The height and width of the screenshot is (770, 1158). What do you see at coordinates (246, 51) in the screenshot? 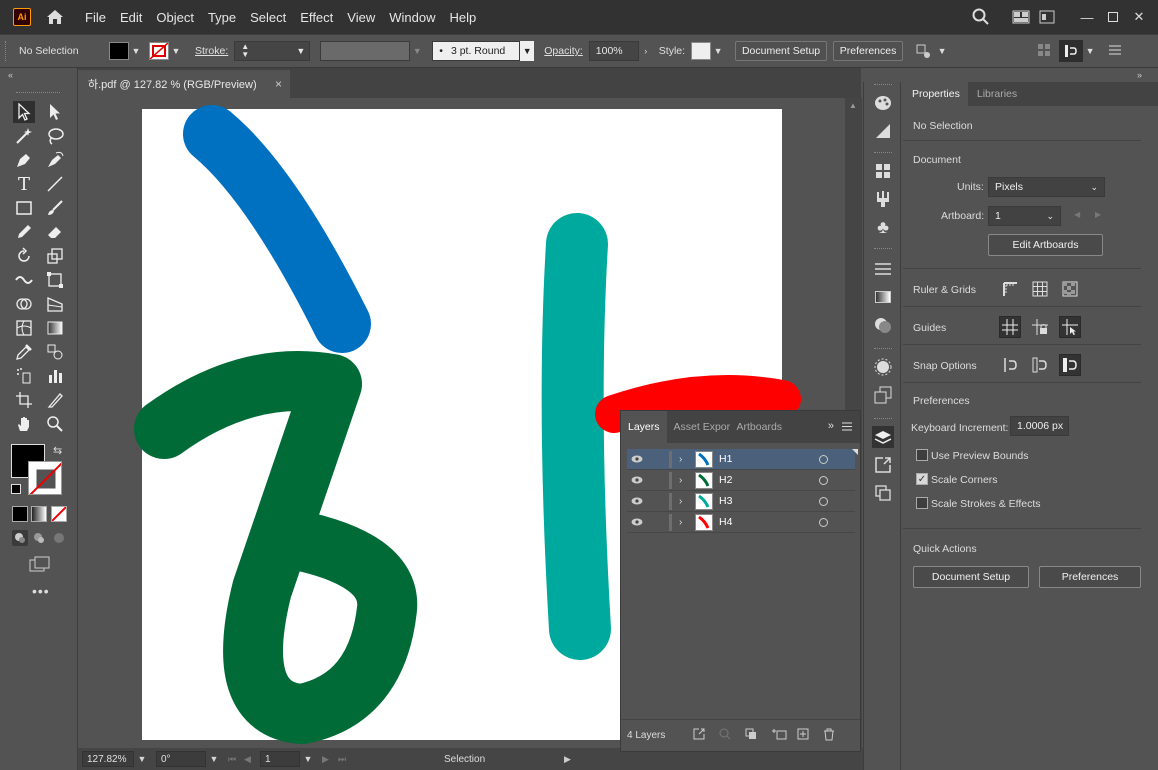
I see `stepper-icon: ▲ ▼` at bounding box center [246, 51].